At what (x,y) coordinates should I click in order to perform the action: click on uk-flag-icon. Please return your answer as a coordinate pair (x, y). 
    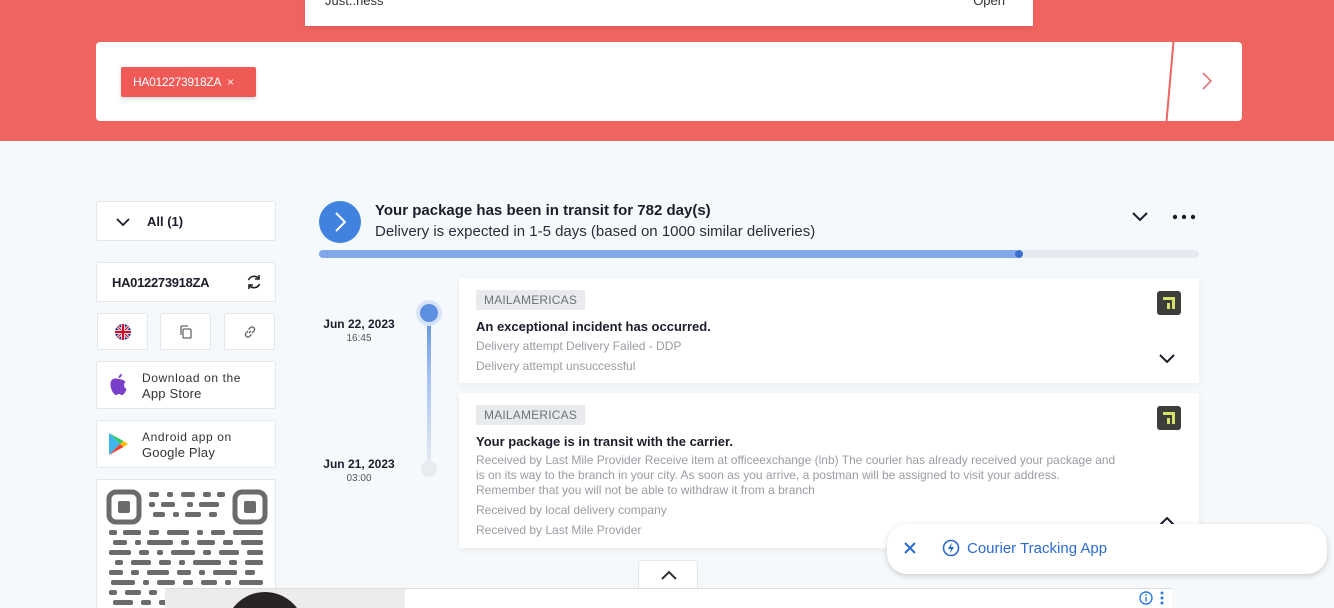
    Looking at the image, I should click on (123, 332).